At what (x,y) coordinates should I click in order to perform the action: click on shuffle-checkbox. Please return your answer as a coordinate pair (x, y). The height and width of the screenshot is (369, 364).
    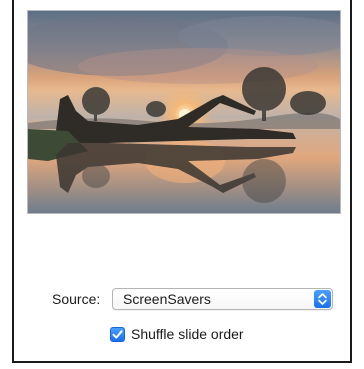
    Looking at the image, I should click on (117, 334).